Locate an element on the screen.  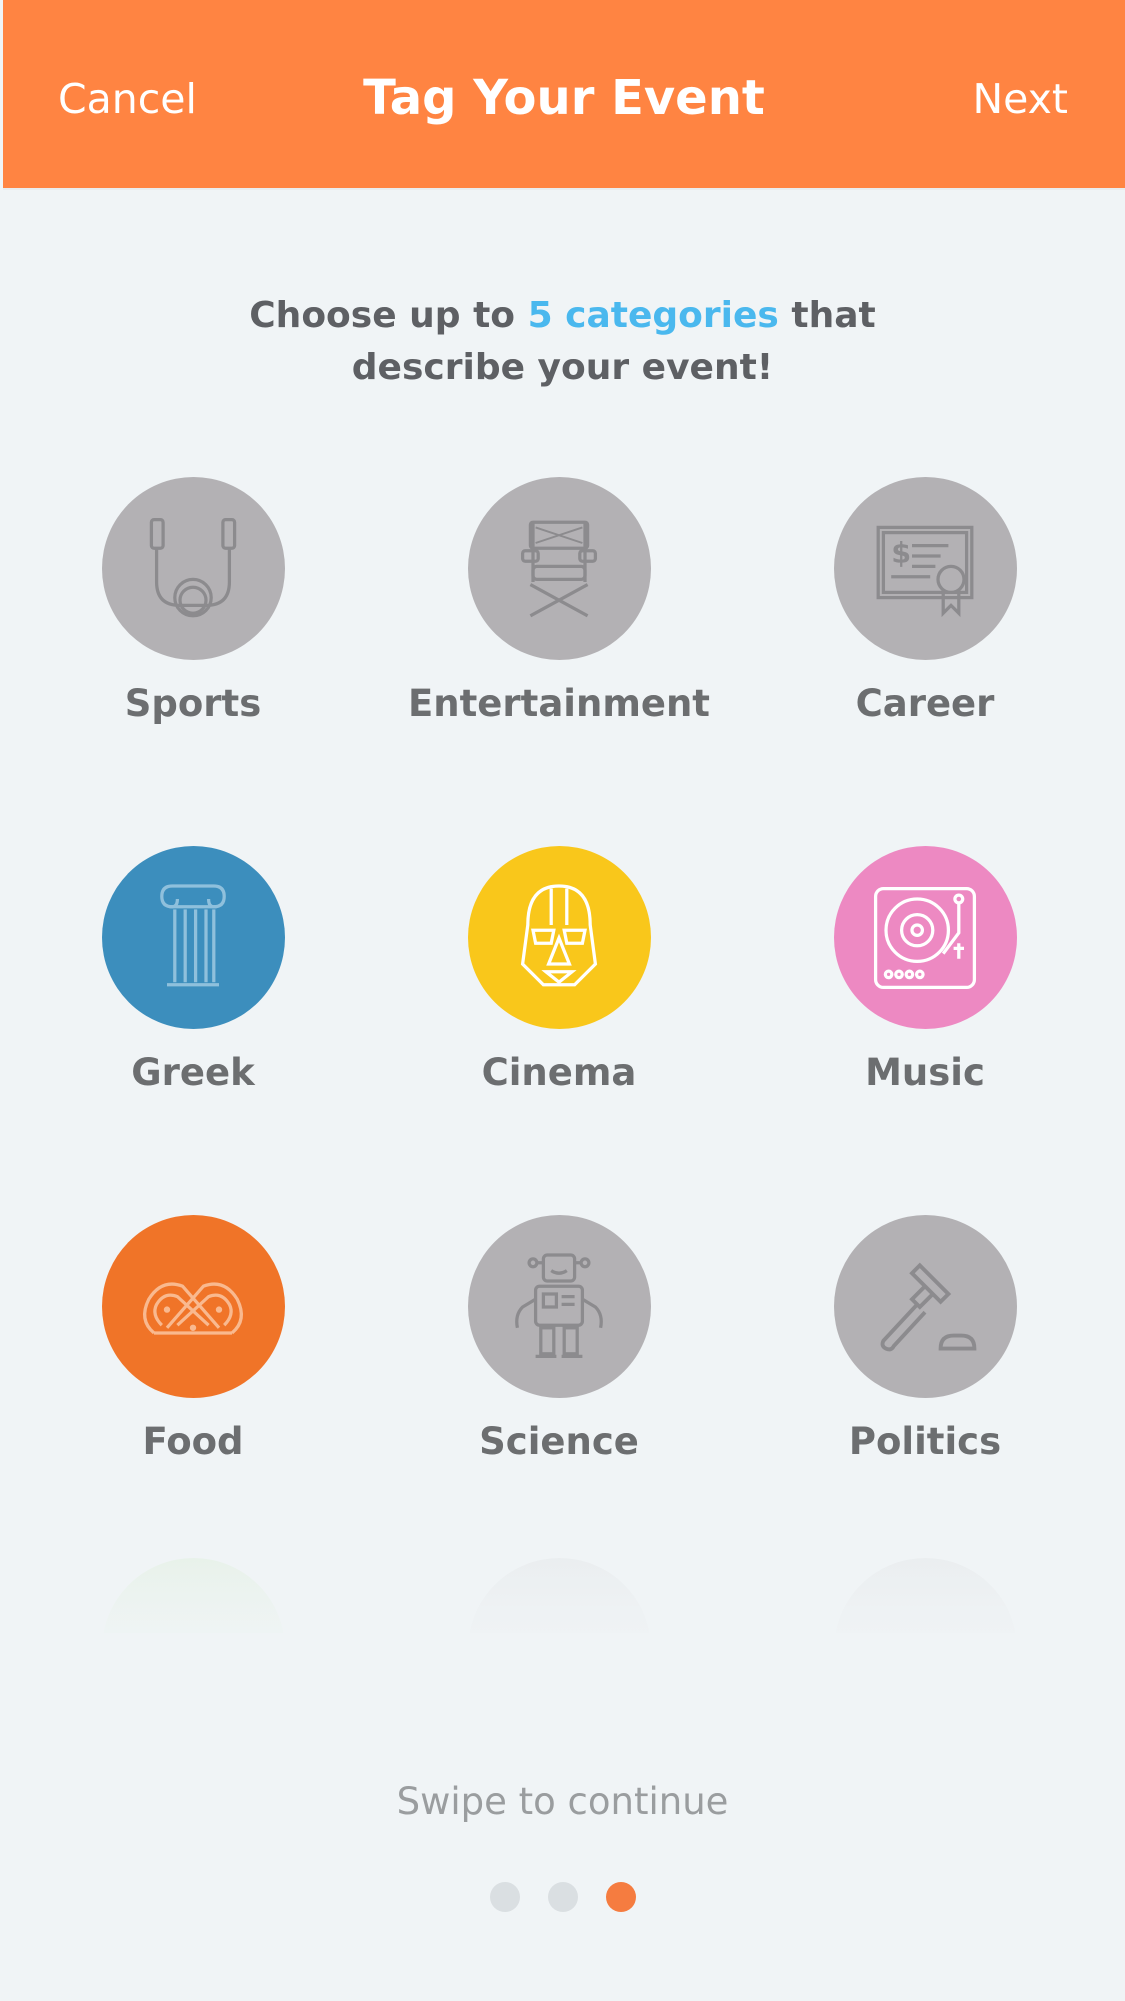
darth-vader-icon is located at coordinates (559, 934).